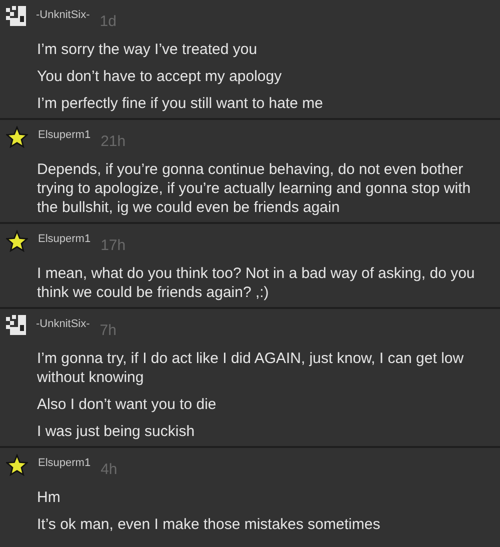  Describe the element at coordinates (251, 368) in the screenshot. I see `message-text: I’m gonna try, if I do act like I did AGAIN, just know, I can get low without knowing` at that location.